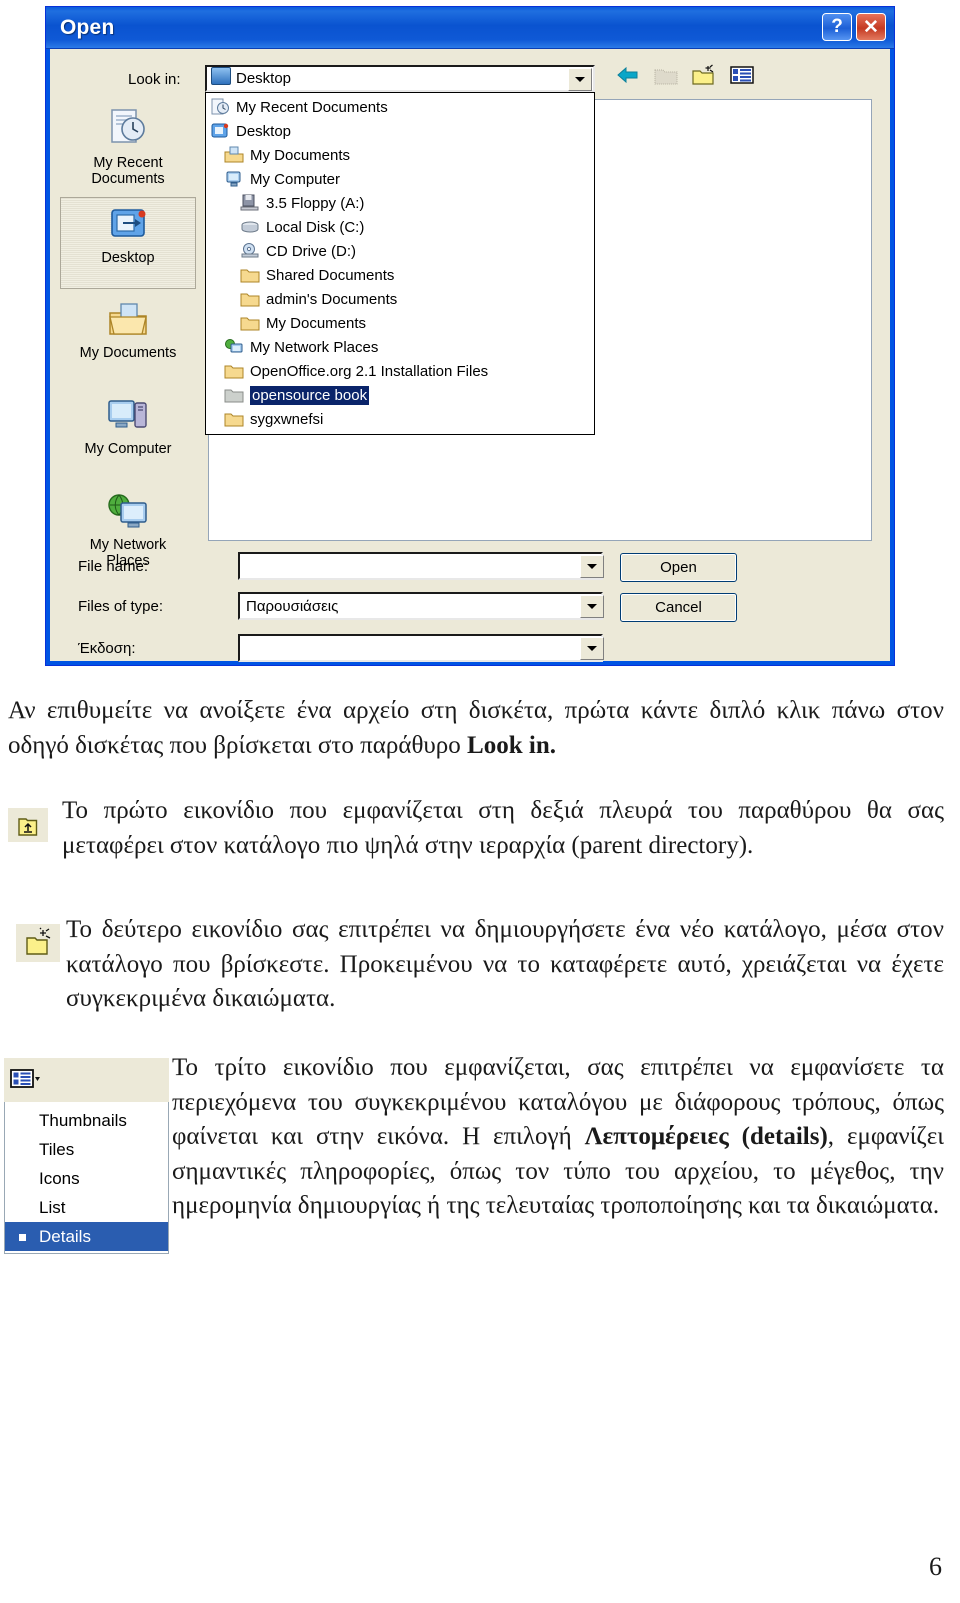 The image size is (960, 1603). I want to click on dropdown-item: 3.5 Floppy (A:), so click(400, 203).